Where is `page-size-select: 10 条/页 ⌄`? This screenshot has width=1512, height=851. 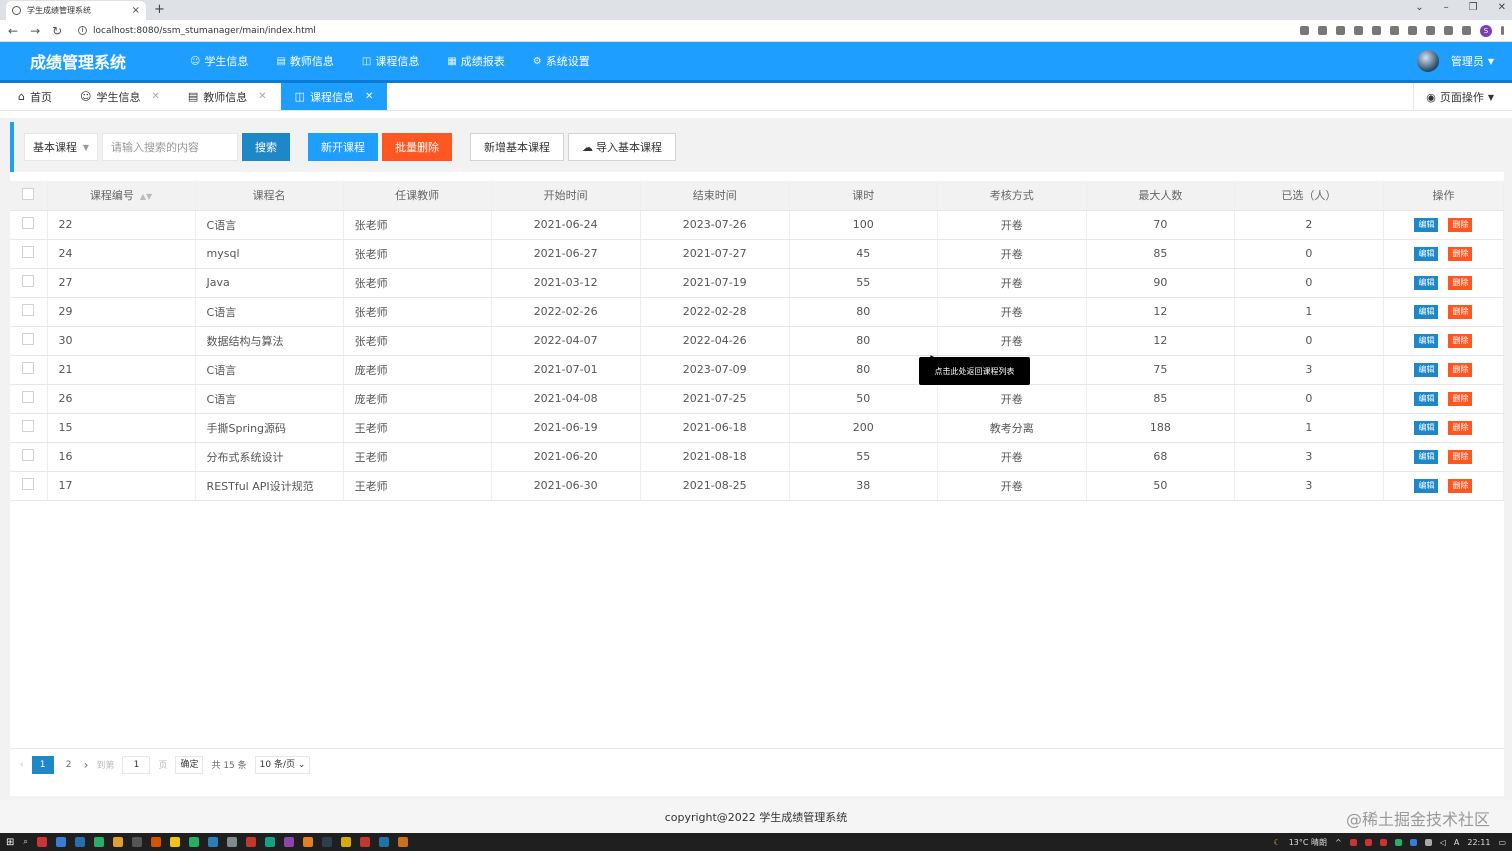 page-size-select: 10 条/页 ⌄ is located at coordinates (282, 764).